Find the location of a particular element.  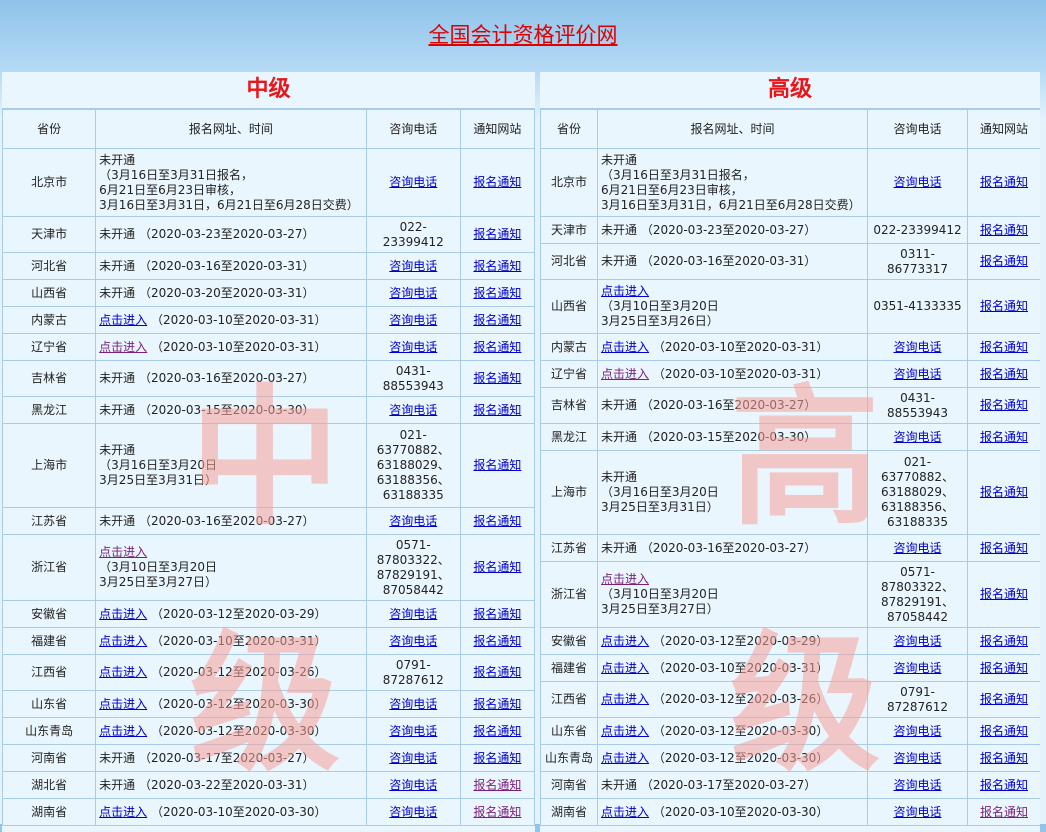

province-cell: 山东青岛 is located at coordinates (569, 758).